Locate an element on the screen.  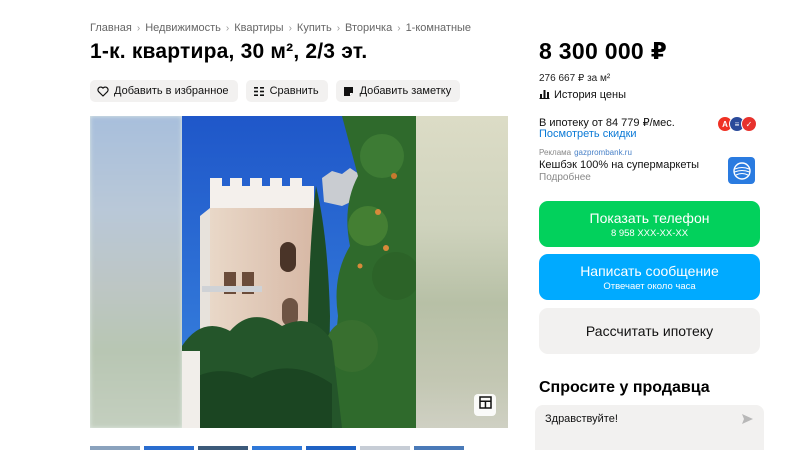
add-note-button: Добавить заметку is located at coordinates (398, 91).